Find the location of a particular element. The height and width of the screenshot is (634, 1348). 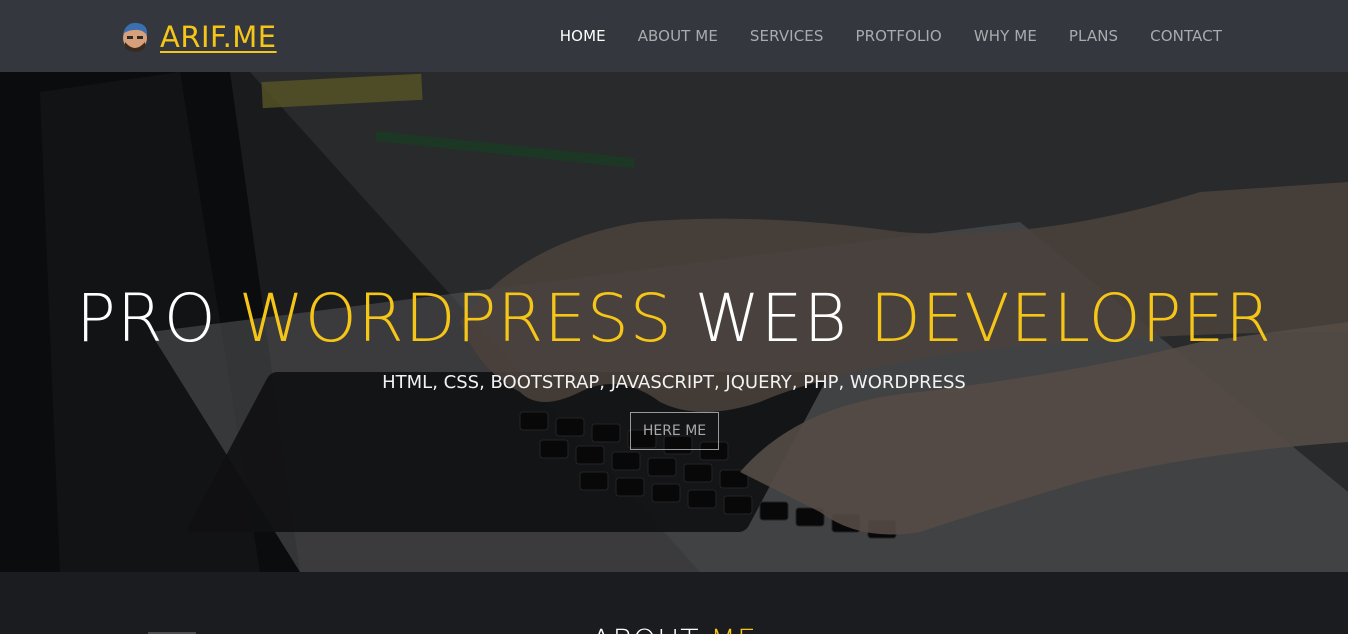

brand-text: ARIF.ME is located at coordinates (218, 37).